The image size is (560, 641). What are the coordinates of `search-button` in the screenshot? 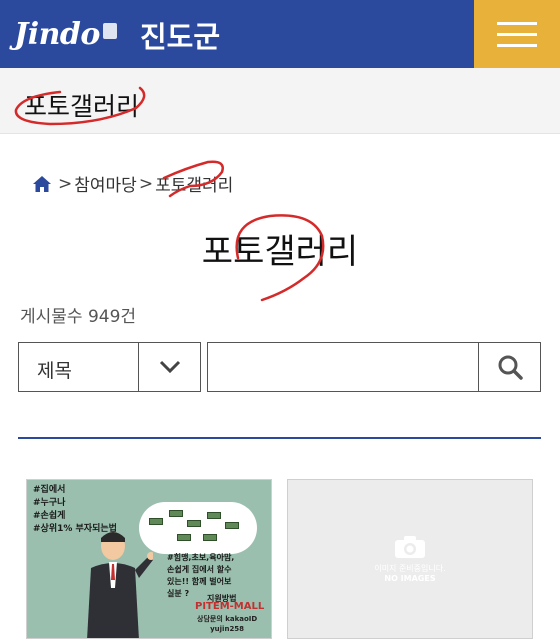 It's located at (509, 367).